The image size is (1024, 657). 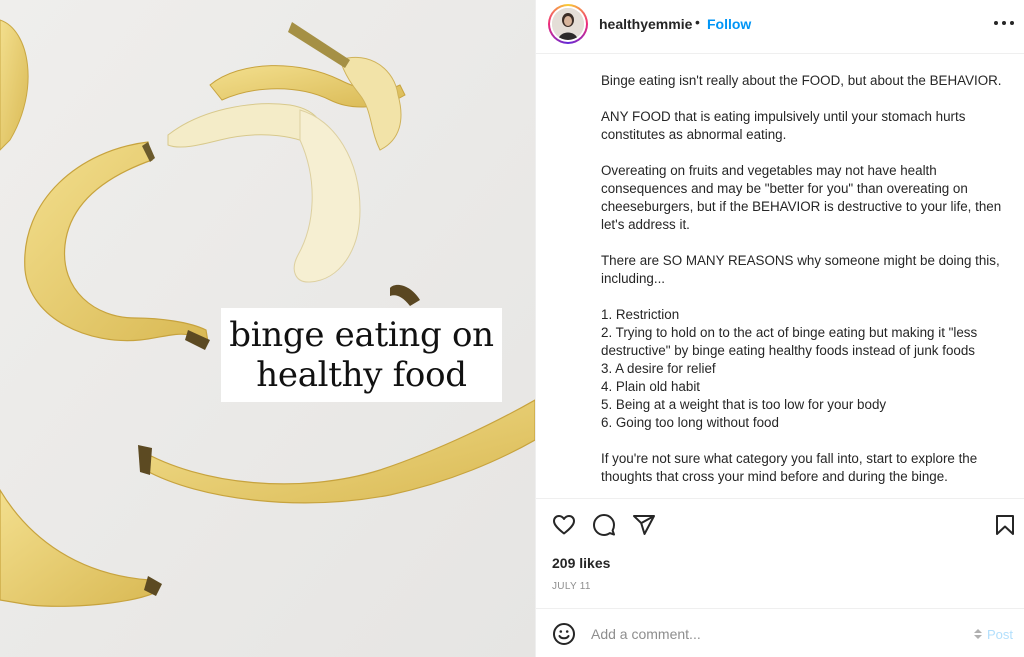 I want to click on comment-icon, so click(x=604, y=527).